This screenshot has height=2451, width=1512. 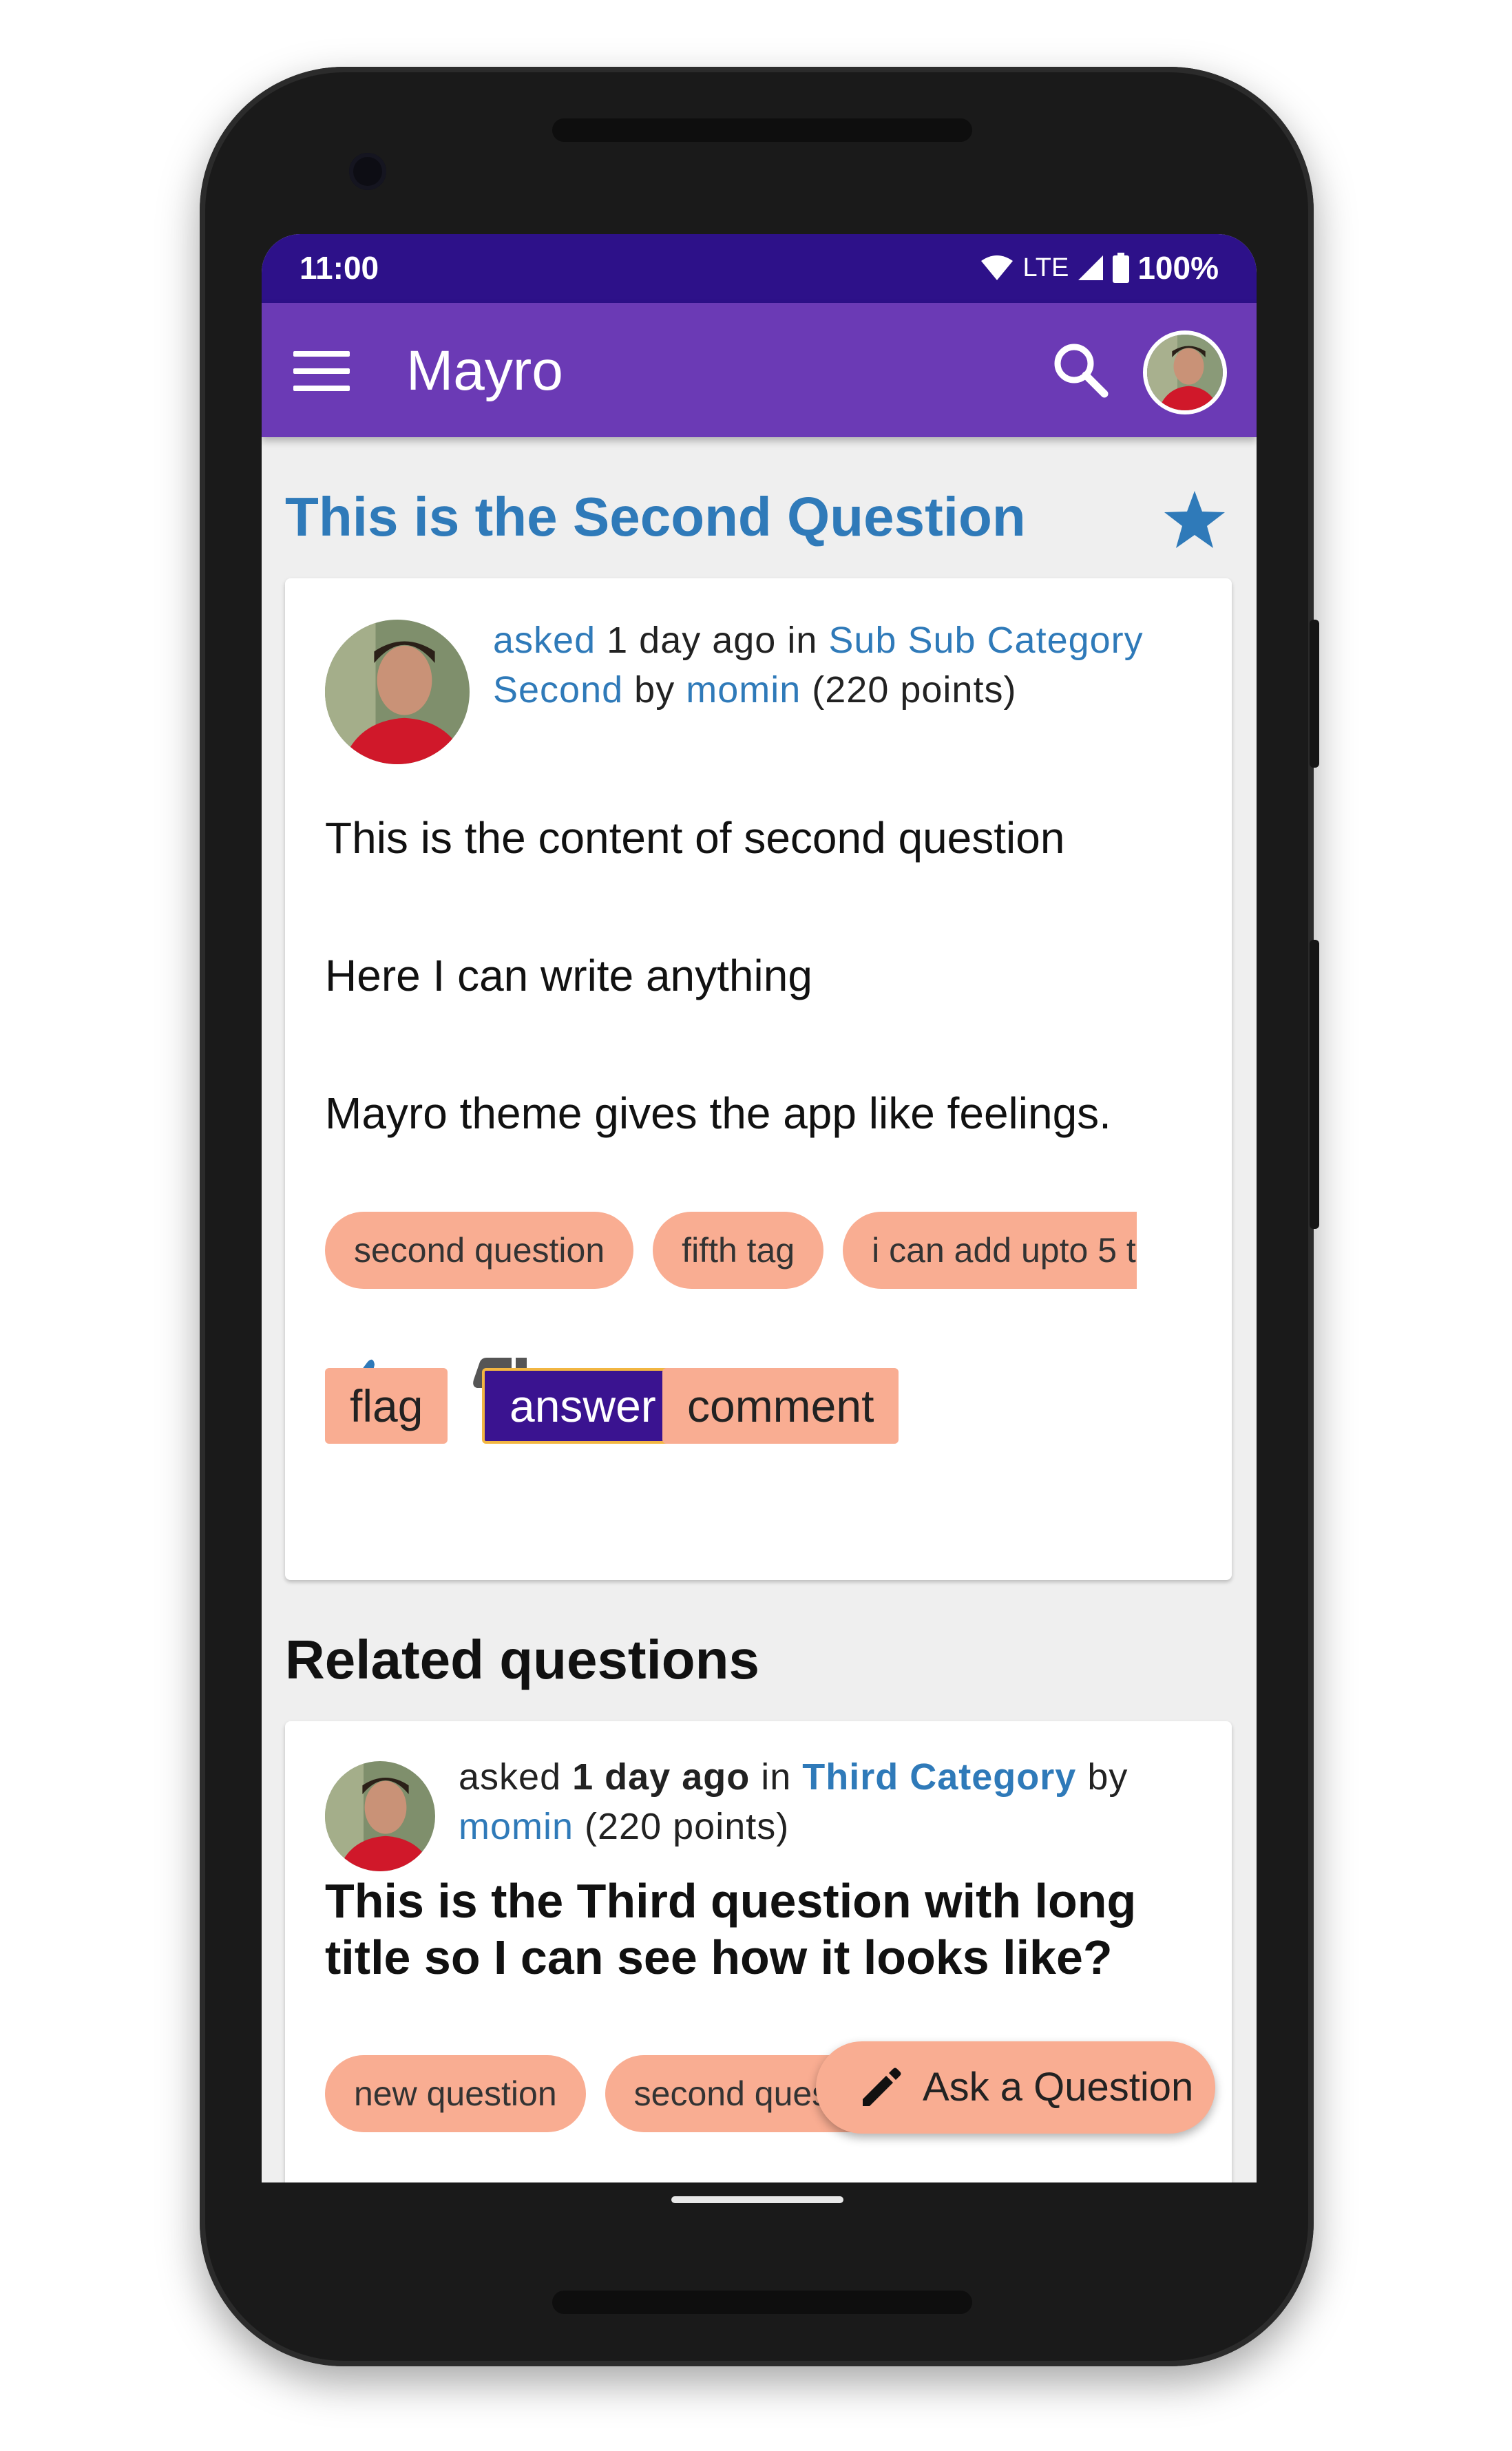 What do you see at coordinates (655, 516) in the screenshot?
I see `question-title: This is the Second Question` at bounding box center [655, 516].